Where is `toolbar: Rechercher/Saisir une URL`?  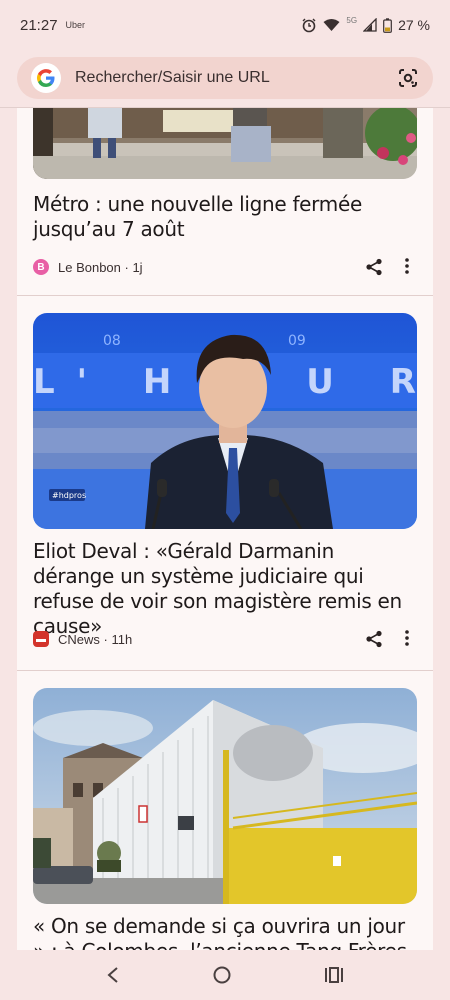
toolbar: Rechercher/Saisir une URL is located at coordinates (225, 79).